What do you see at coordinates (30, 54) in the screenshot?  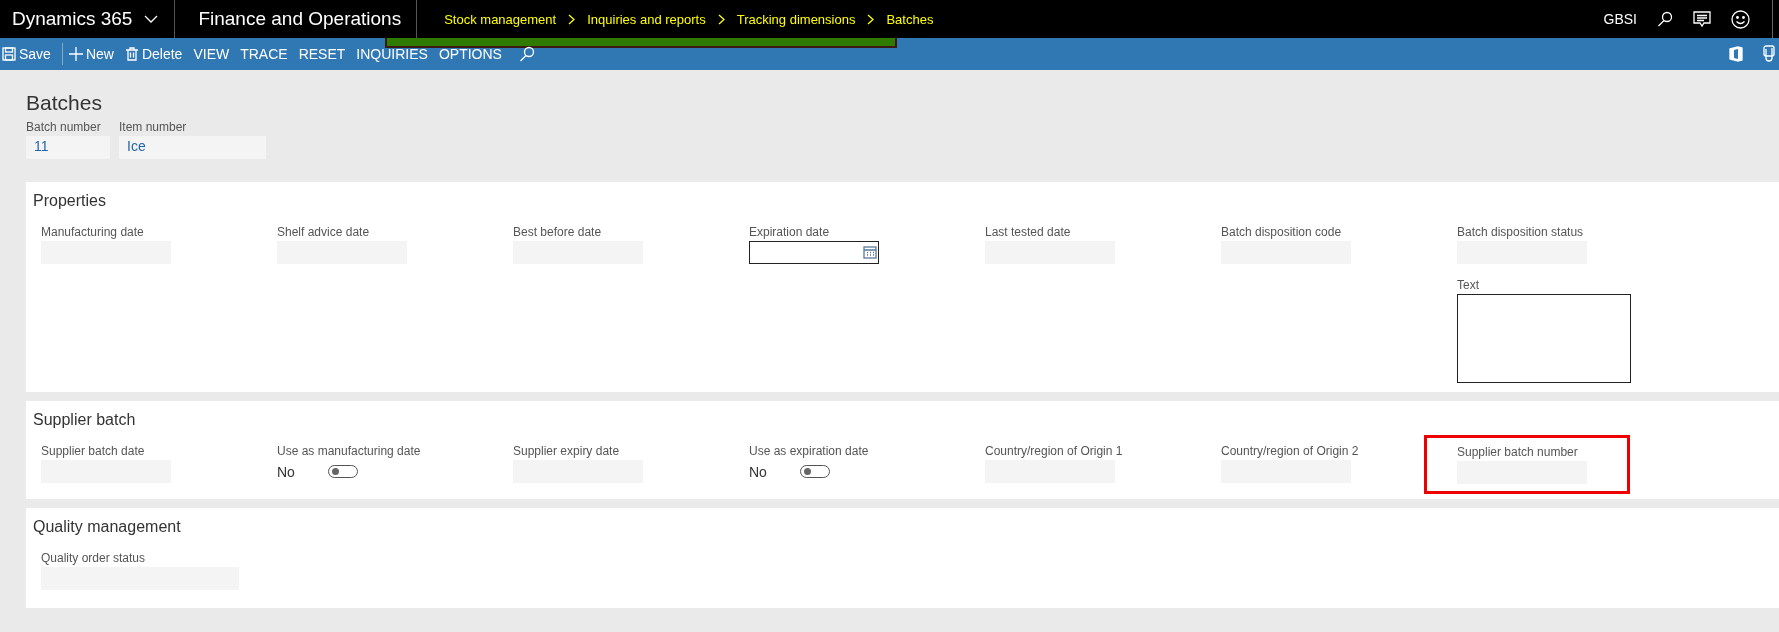 I see `save-button: Save` at bounding box center [30, 54].